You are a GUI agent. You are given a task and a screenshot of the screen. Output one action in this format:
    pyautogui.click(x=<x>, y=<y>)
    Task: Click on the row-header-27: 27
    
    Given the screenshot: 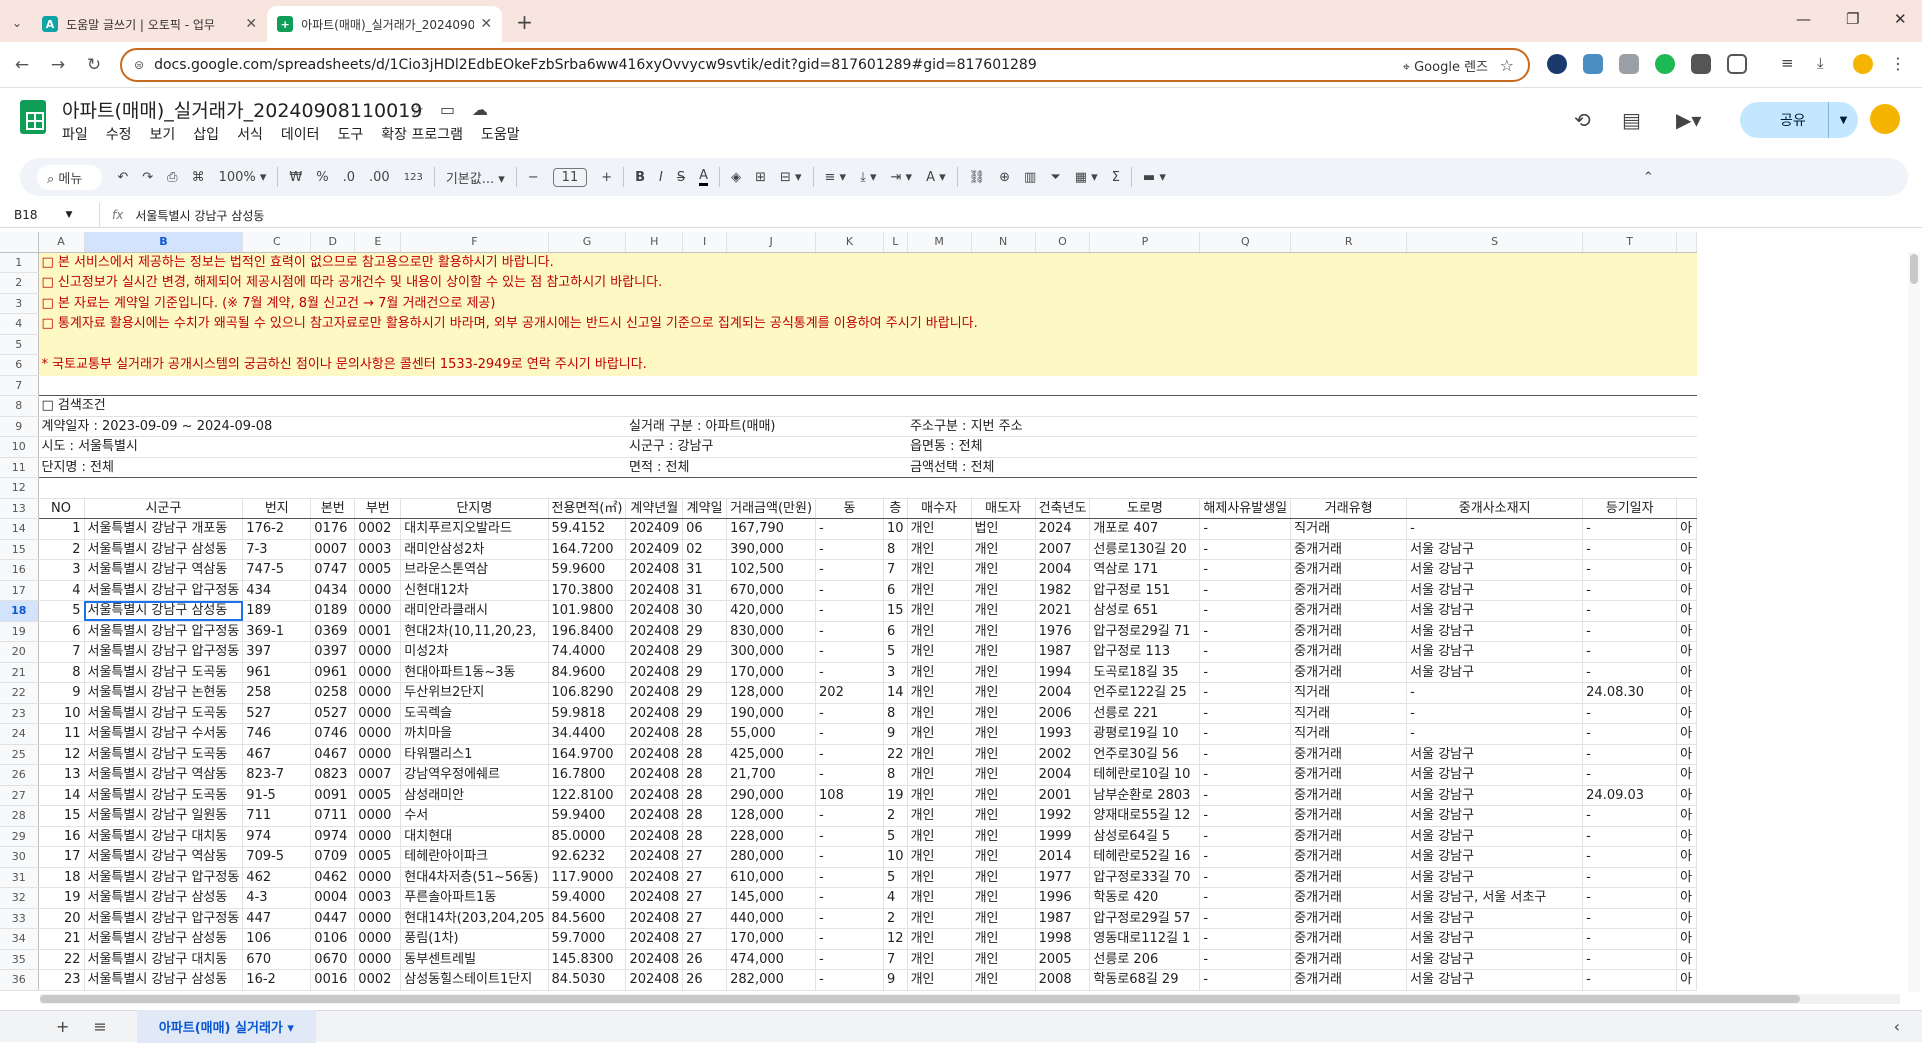 What is the action you would take?
    pyautogui.click(x=19, y=795)
    